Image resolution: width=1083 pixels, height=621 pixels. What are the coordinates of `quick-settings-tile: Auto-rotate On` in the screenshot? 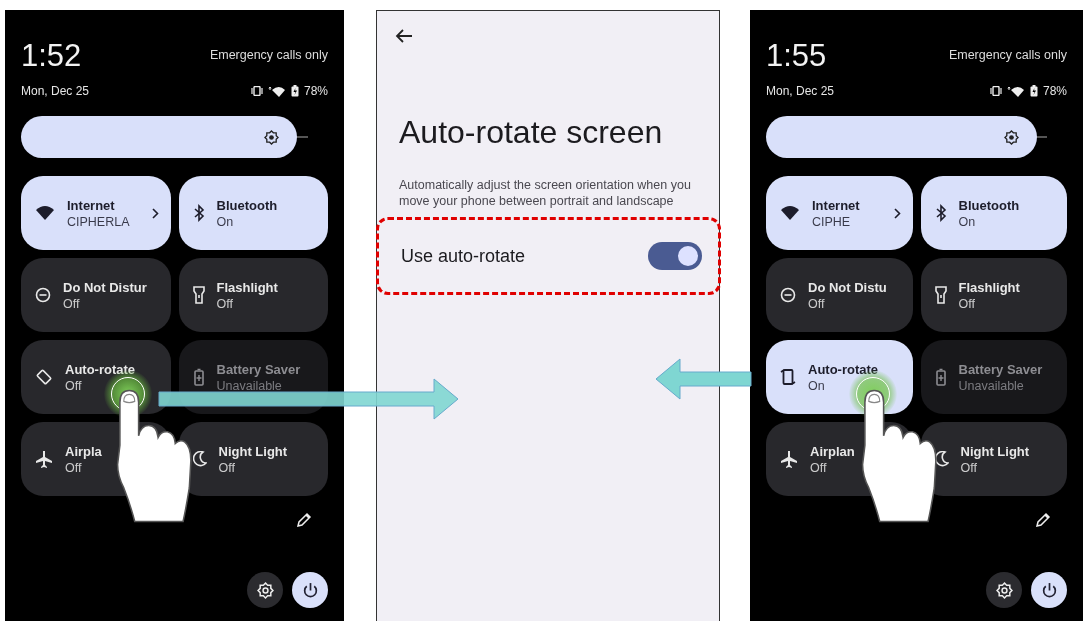 It's located at (839, 377).